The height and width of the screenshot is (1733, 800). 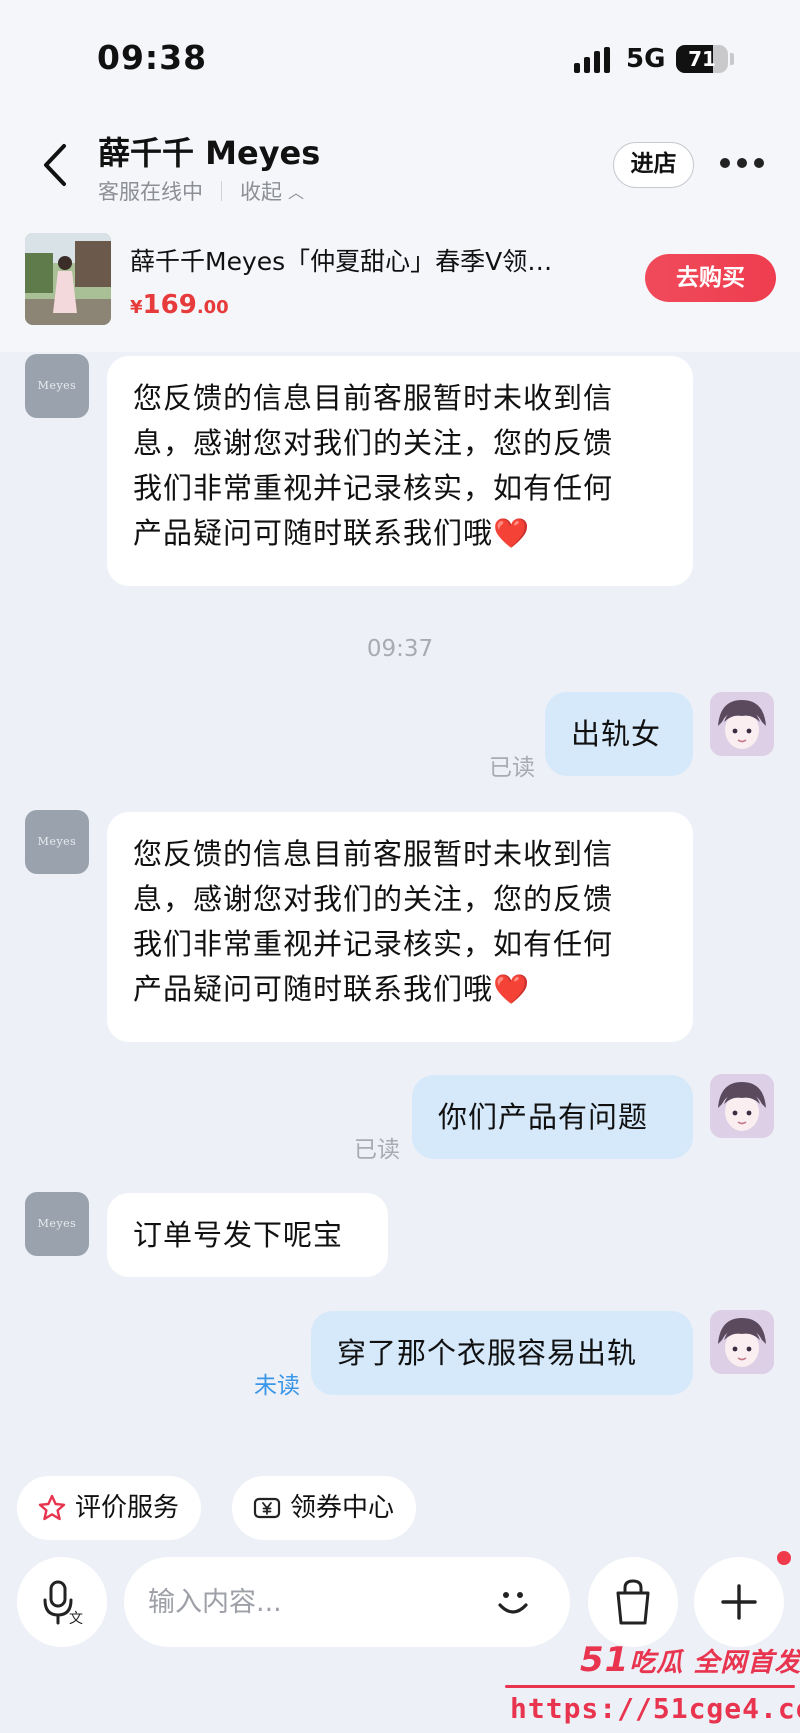 I want to click on message-bubble-user: 穿了那个衣服容易出轨, so click(x=502, y=1353).